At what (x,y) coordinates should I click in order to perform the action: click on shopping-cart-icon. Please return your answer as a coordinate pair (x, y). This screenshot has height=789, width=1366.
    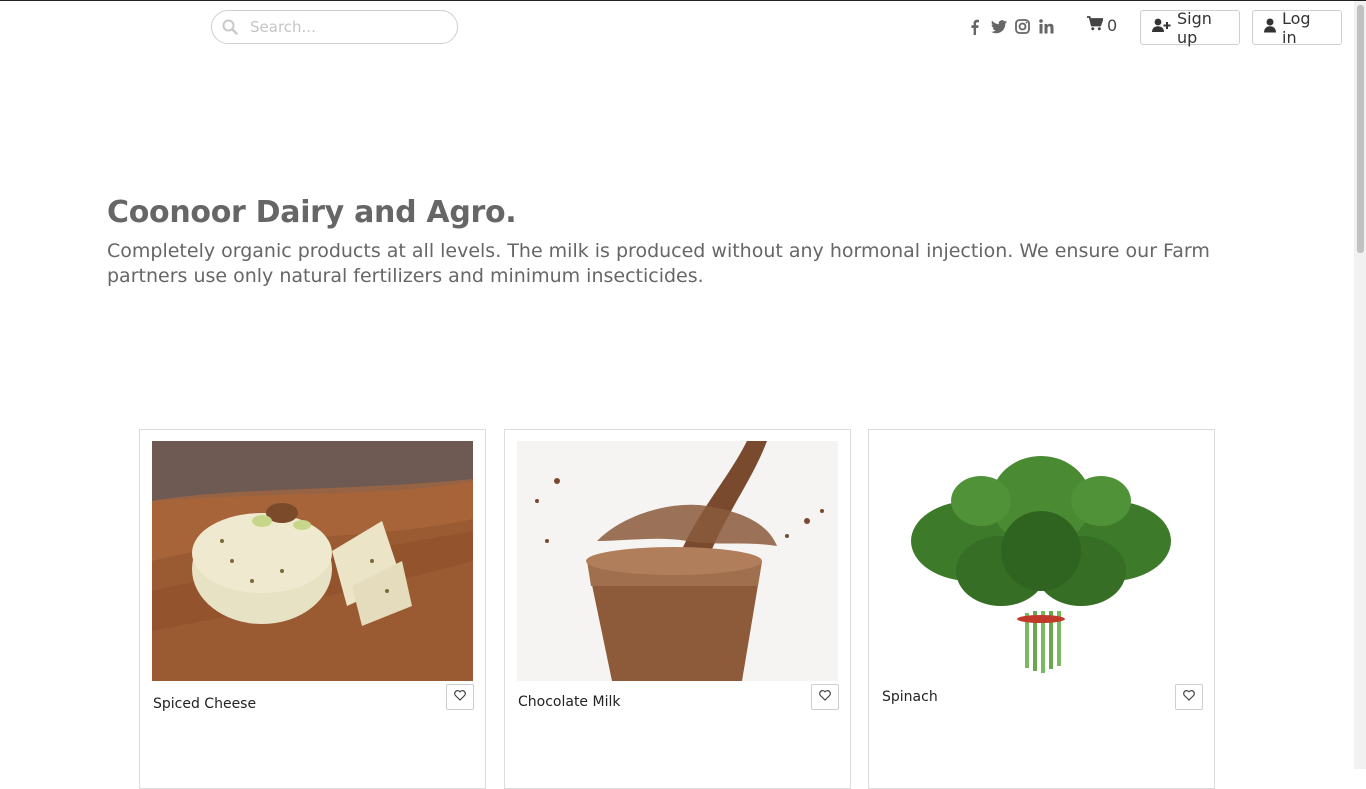
    Looking at the image, I should click on (1095, 25).